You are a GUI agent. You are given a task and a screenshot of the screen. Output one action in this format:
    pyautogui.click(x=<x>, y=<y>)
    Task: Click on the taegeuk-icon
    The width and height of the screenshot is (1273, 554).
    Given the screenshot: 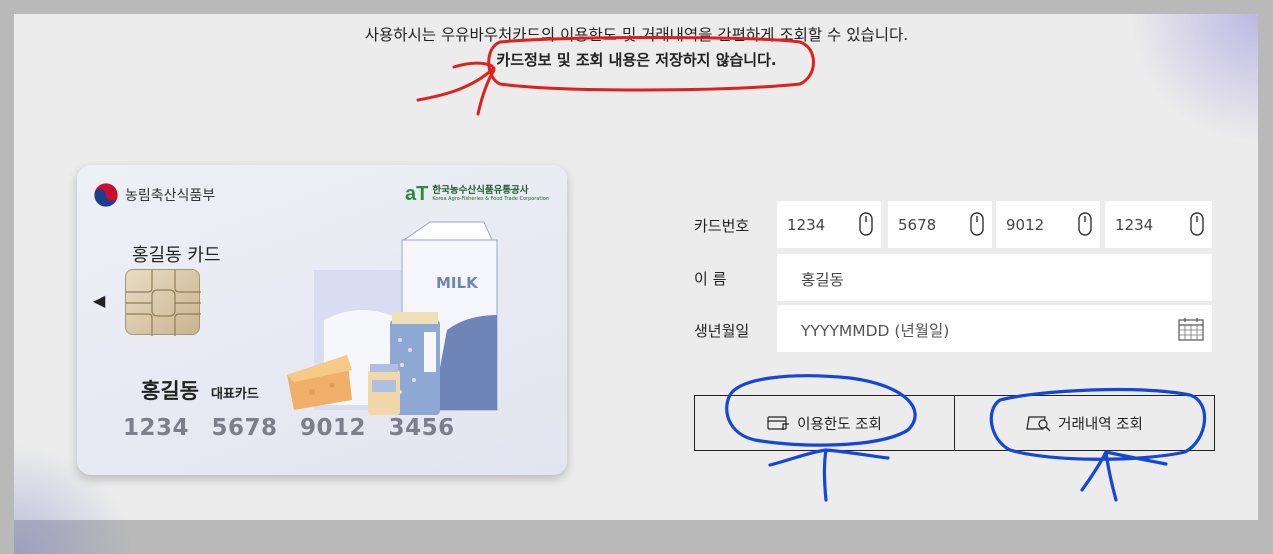 What is the action you would take?
    pyautogui.click(x=106, y=195)
    